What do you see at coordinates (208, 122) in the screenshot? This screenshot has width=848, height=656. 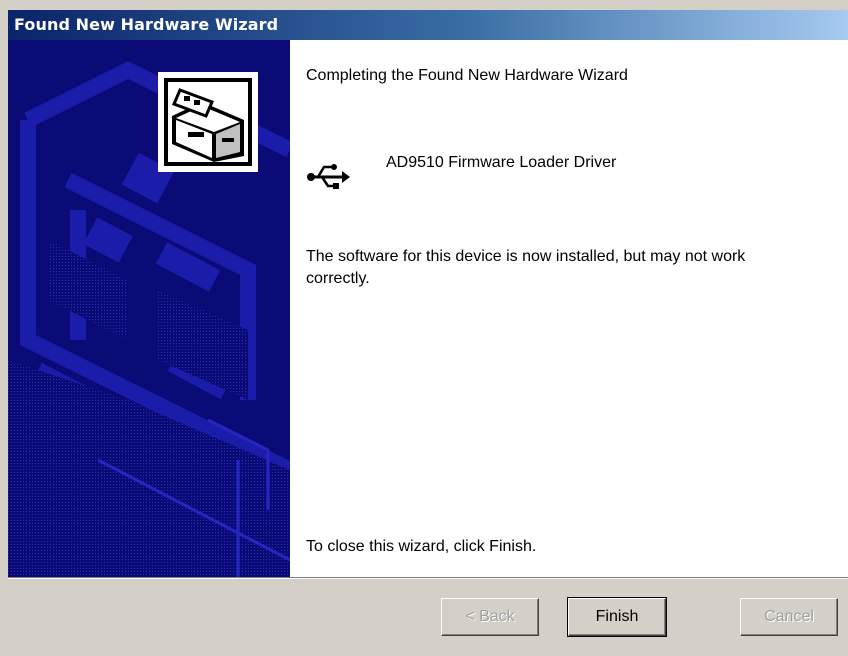 I see `hardware-wizard-icon` at bounding box center [208, 122].